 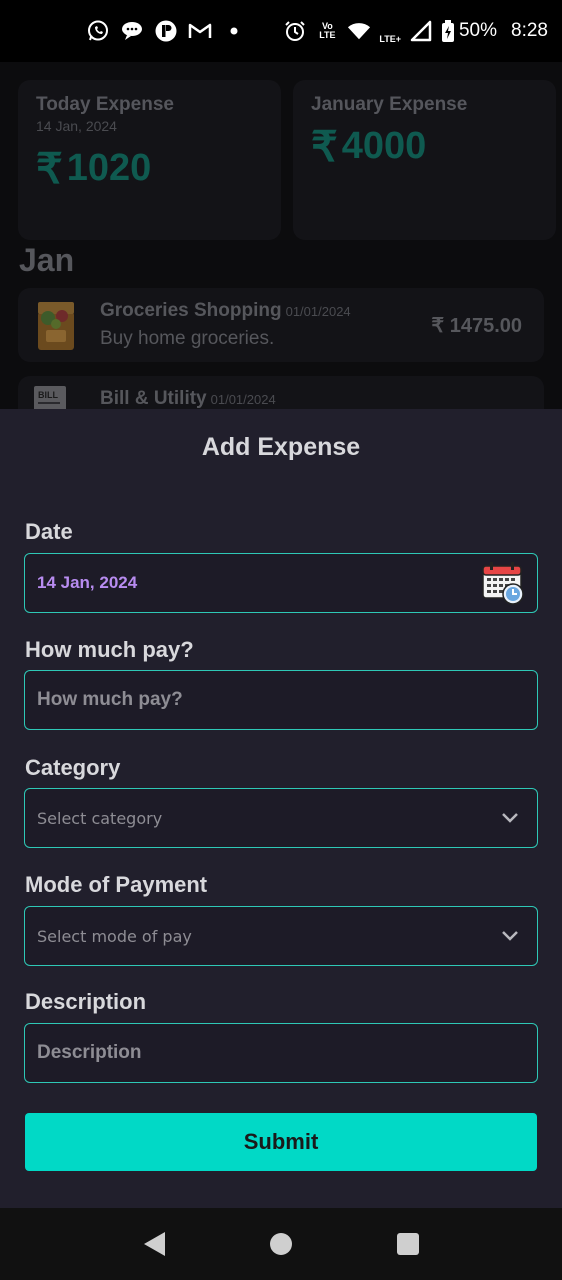 I want to click on amount-input: How much pay?, so click(x=281, y=700).